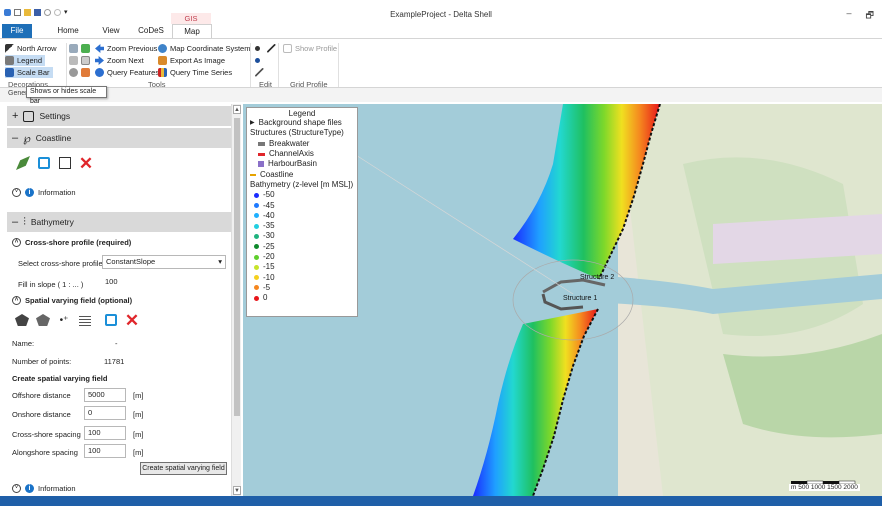 Image resolution: width=882 pixels, height=506 pixels. What do you see at coordinates (870, 16) in the screenshot?
I see `restore-button: 🗗` at bounding box center [870, 16].